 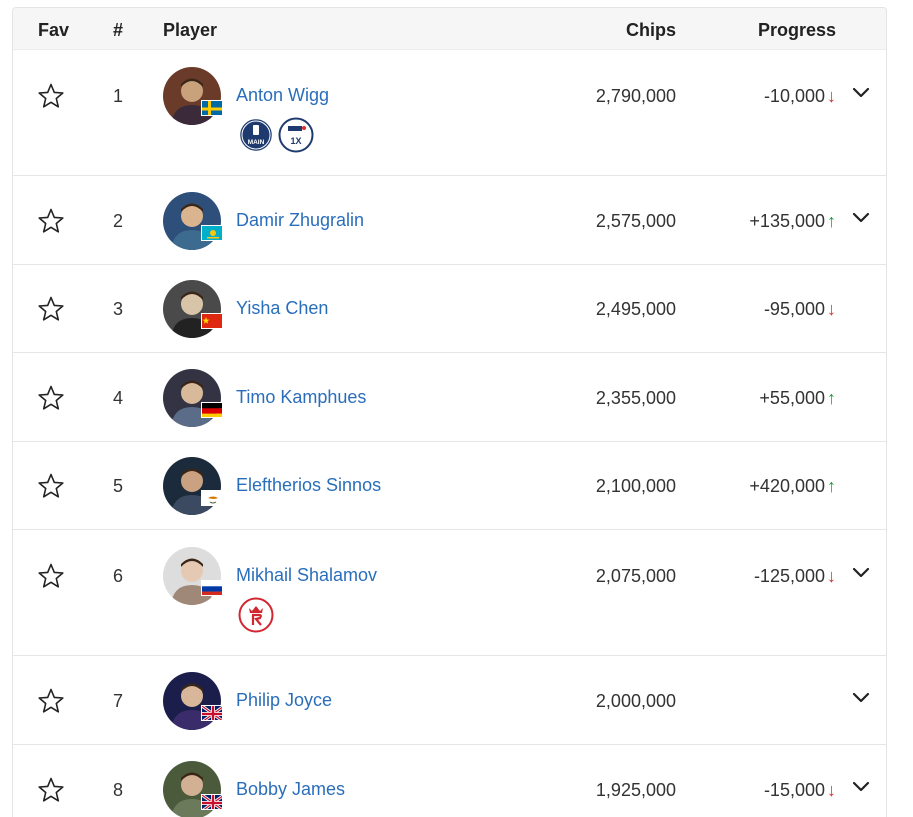 I want to click on ept-1x-badge: 1X, so click(x=296, y=135).